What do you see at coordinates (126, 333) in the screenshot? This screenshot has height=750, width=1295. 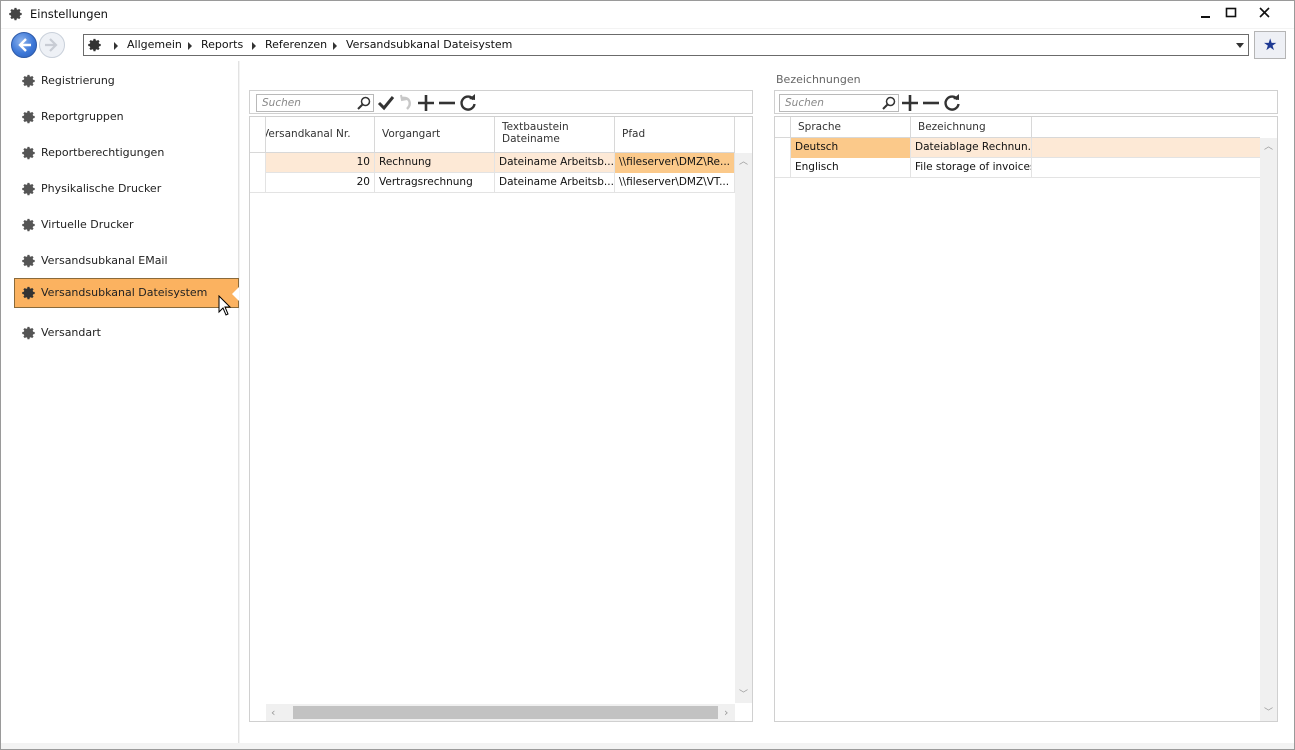 I see `sidebar-item-versandart: Versandart` at bounding box center [126, 333].